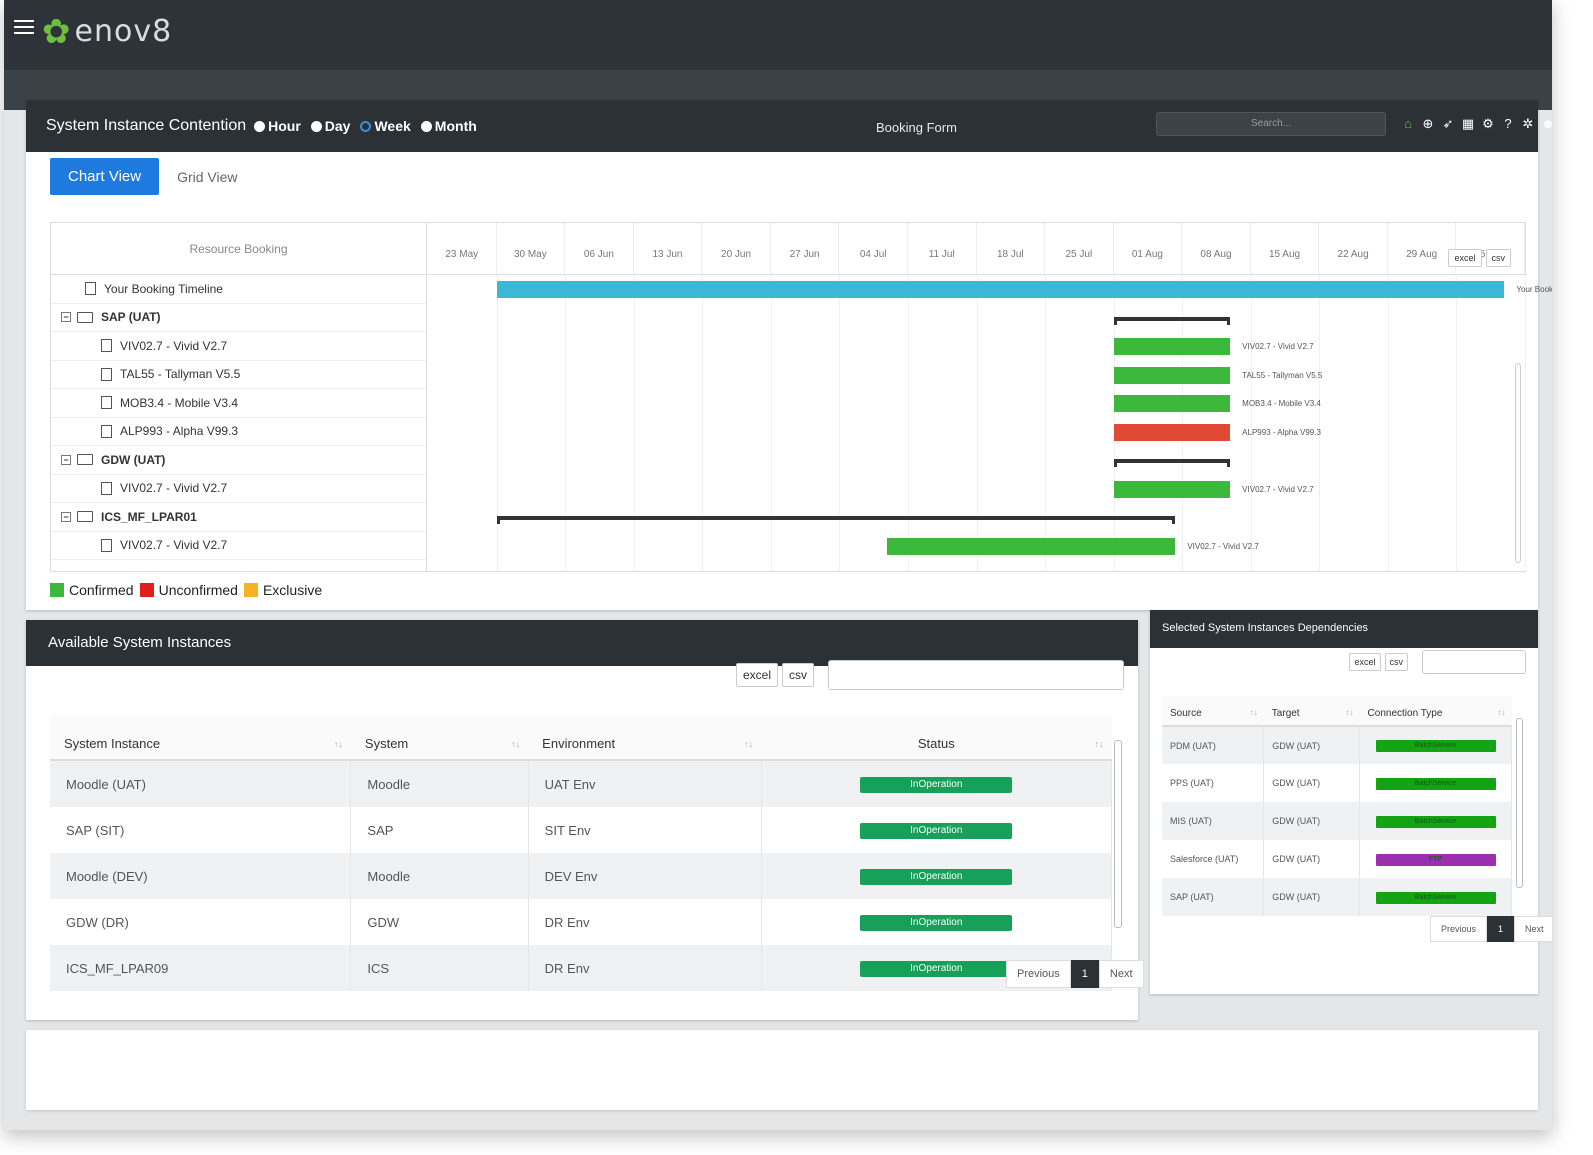 This screenshot has width=1593, height=1155. What do you see at coordinates (24, 28) in the screenshot?
I see `hamburger-menu-icon` at bounding box center [24, 28].